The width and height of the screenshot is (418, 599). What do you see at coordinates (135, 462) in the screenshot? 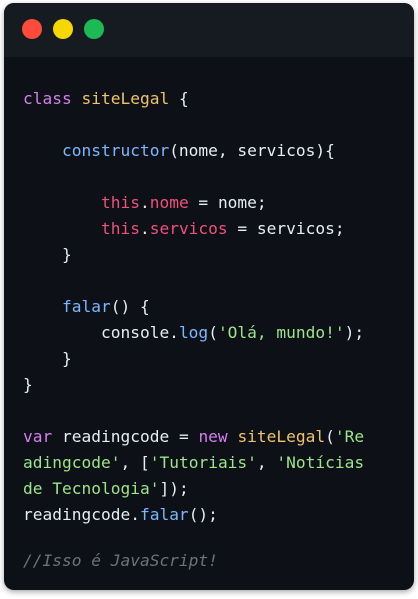
I see `code-token: , [` at bounding box center [135, 462].